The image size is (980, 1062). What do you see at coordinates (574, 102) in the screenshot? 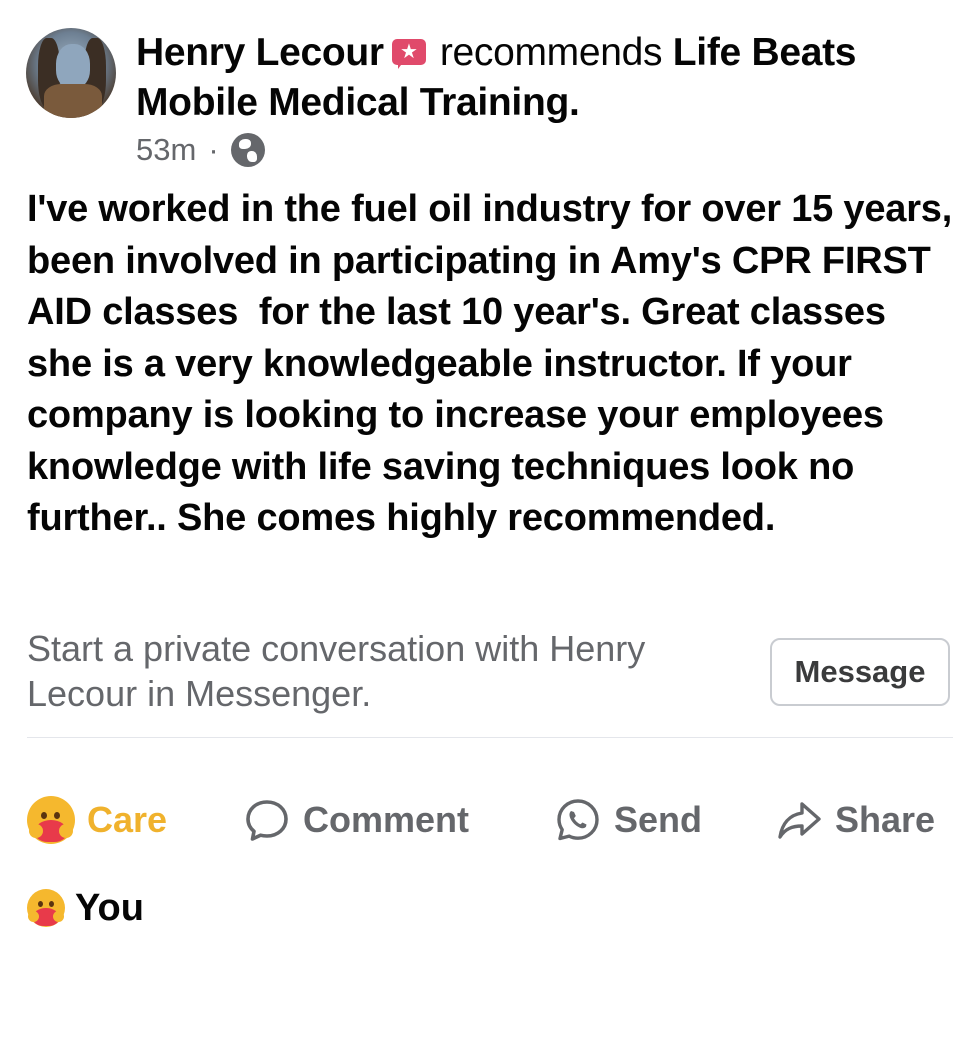
I see `title-period: .` at bounding box center [574, 102].